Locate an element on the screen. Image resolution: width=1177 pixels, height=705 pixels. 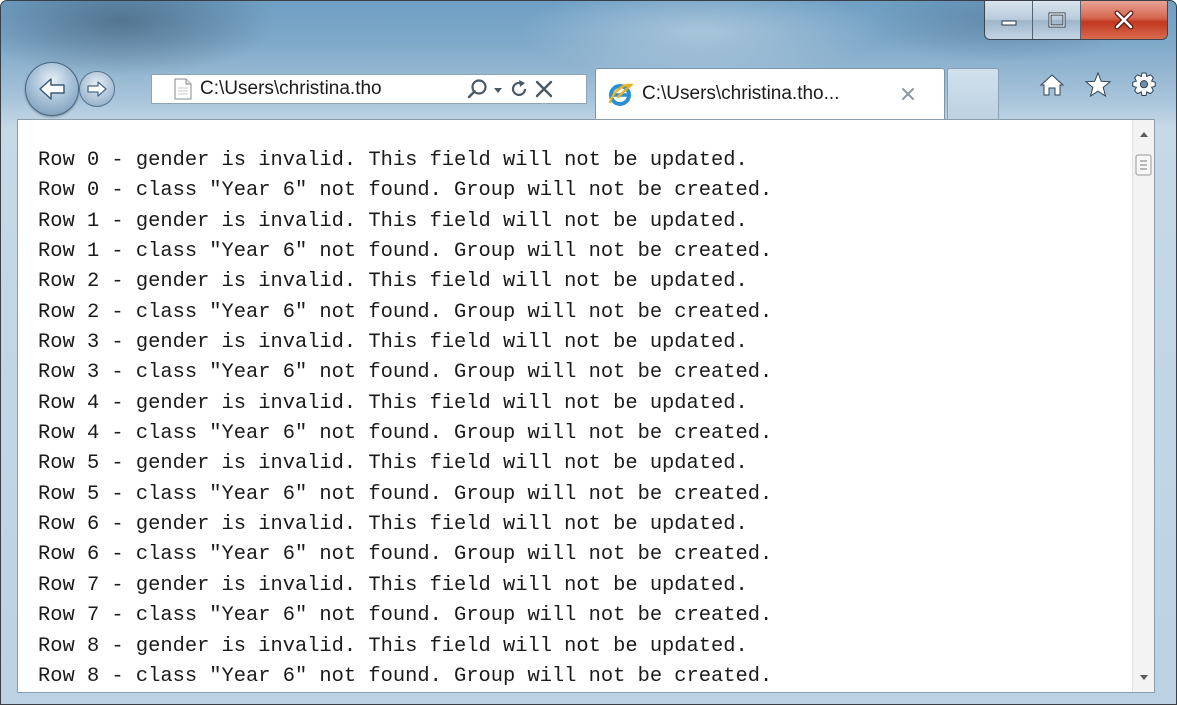
refresh-icon is located at coordinates (519, 89).